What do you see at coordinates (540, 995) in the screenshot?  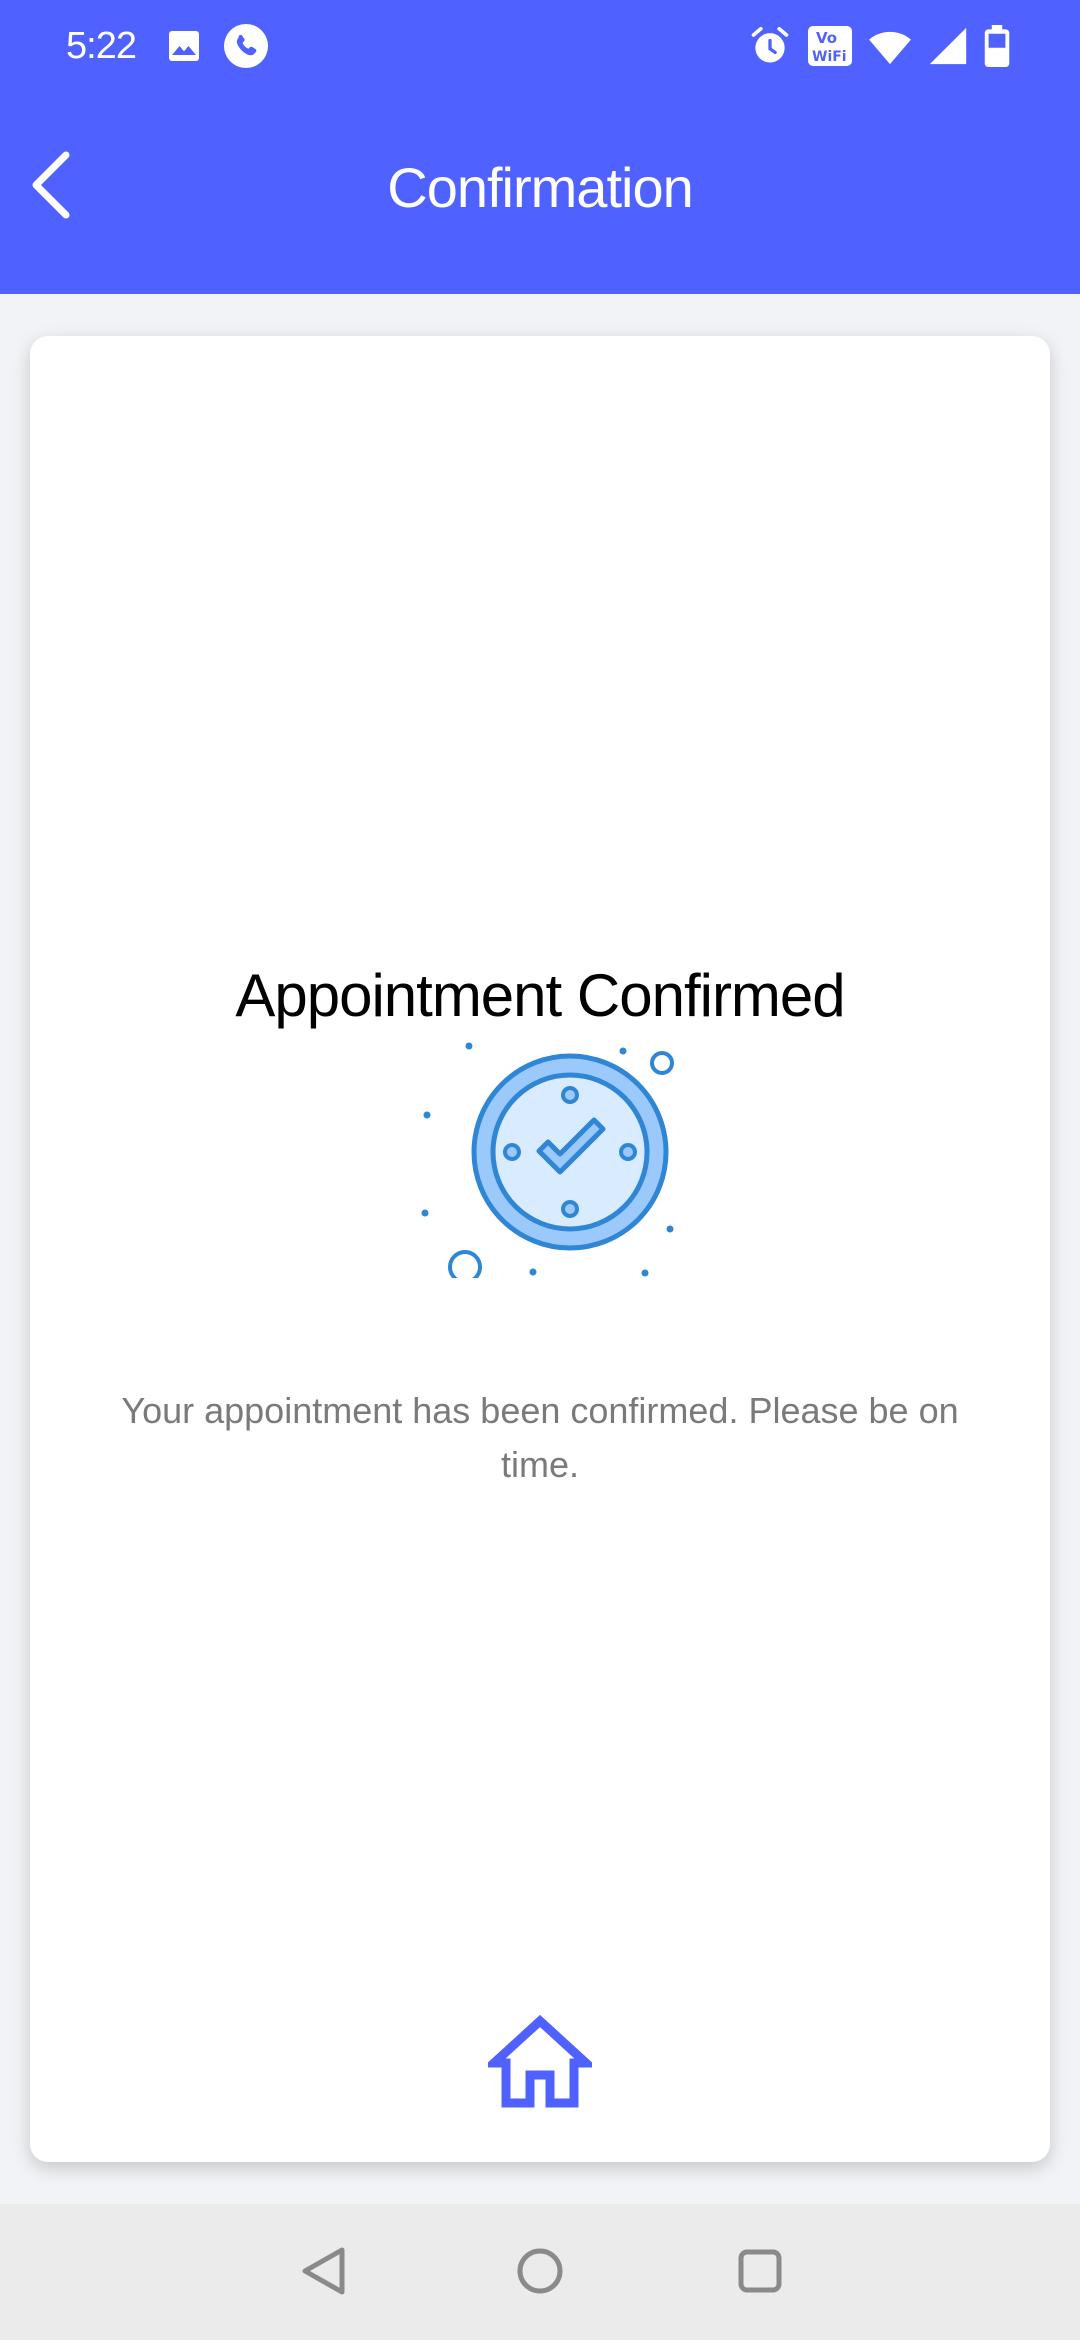 I see `confirmation-title: Appointment Confirmed` at bounding box center [540, 995].